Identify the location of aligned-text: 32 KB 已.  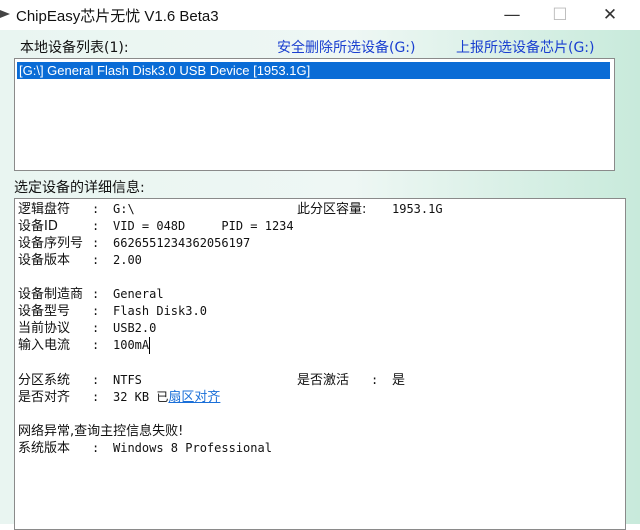
(141, 397).